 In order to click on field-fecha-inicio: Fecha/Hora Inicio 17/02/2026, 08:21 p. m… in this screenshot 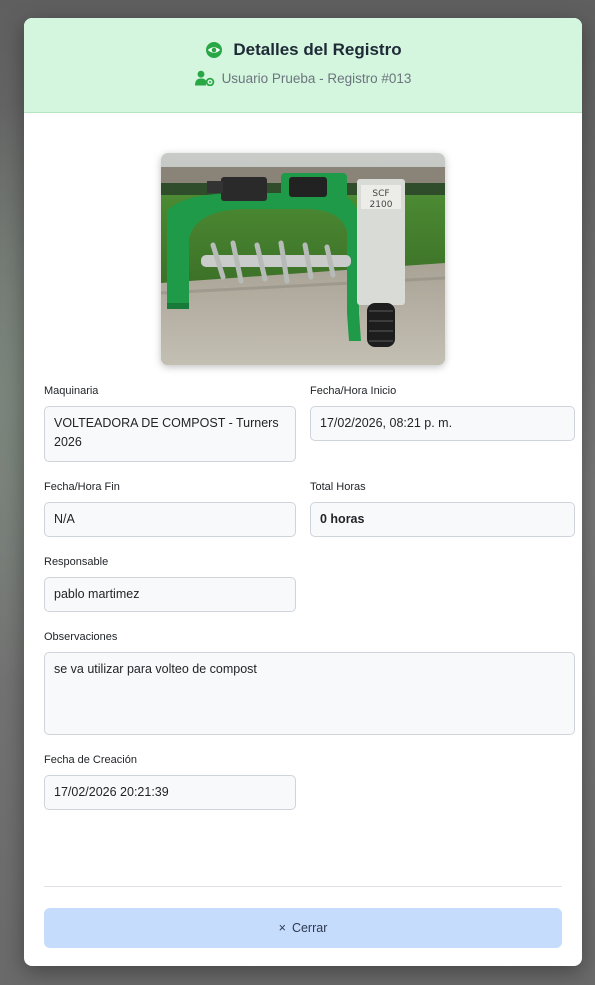, I will do `click(442, 423)`.